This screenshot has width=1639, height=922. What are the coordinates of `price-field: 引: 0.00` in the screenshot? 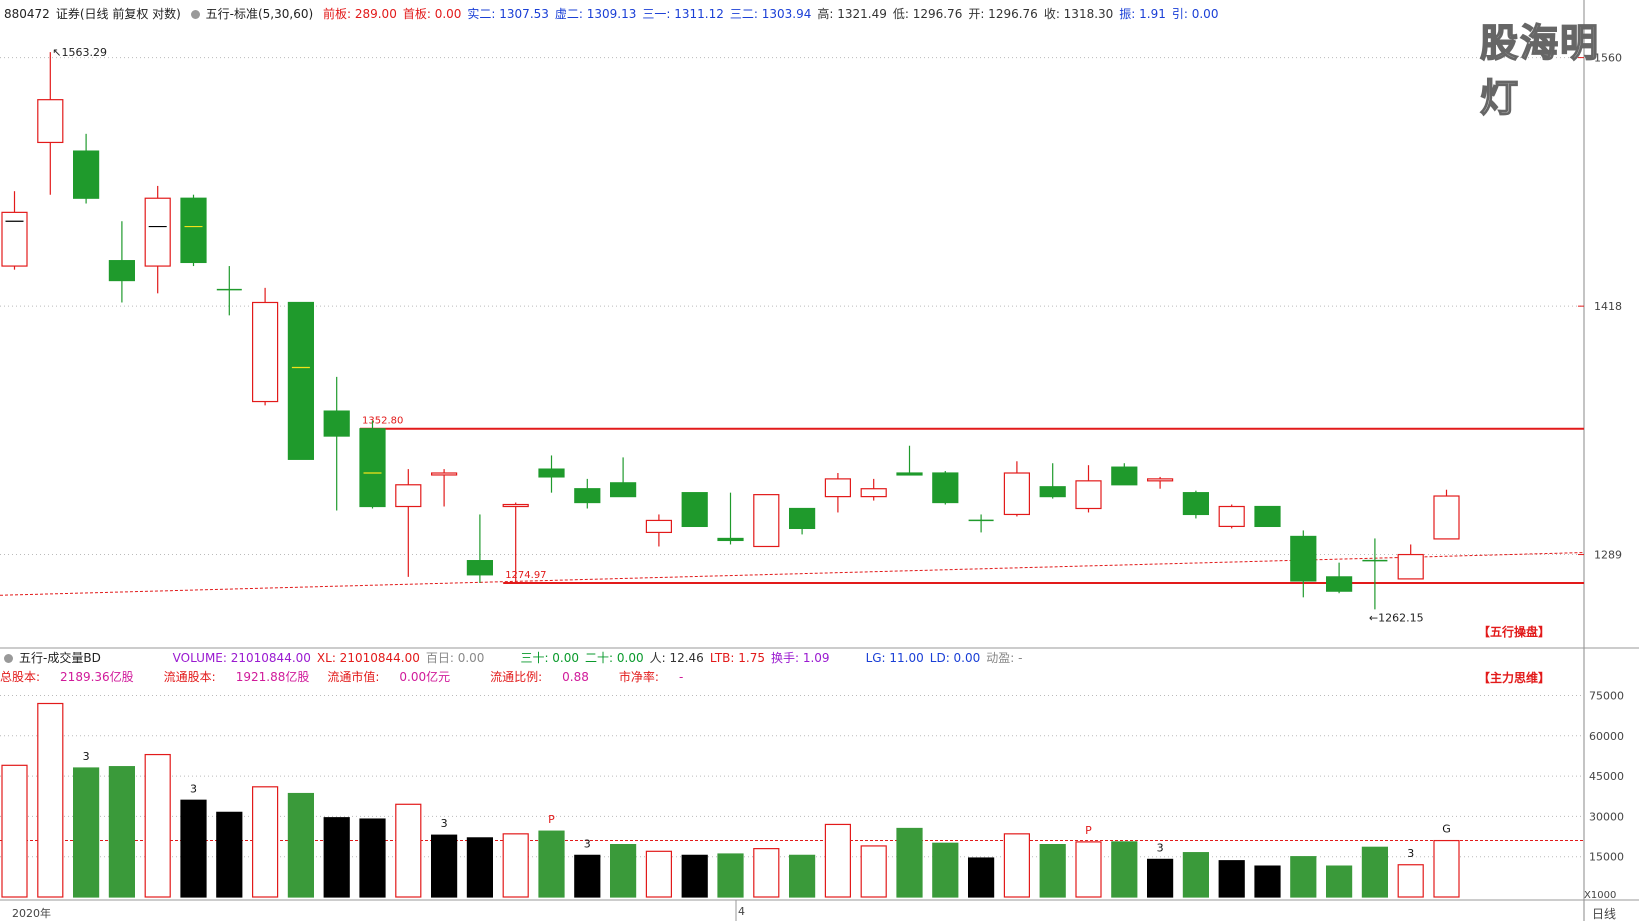 It's located at (1195, 14).